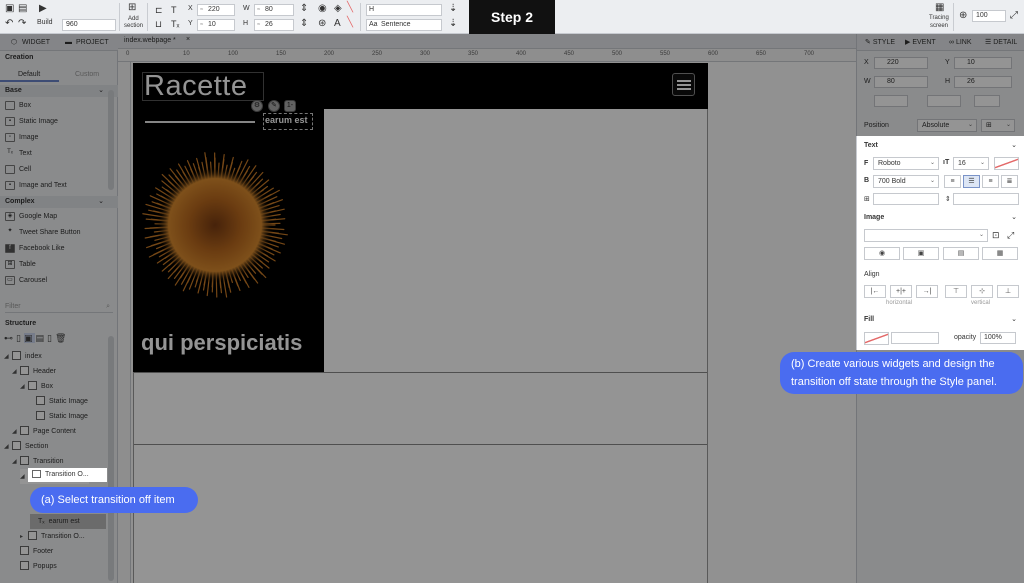 Image resolution: width=1024 pixels, height=583 pixels. I want to click on font-family-select: Roboto ⌄, so click(906, 163).